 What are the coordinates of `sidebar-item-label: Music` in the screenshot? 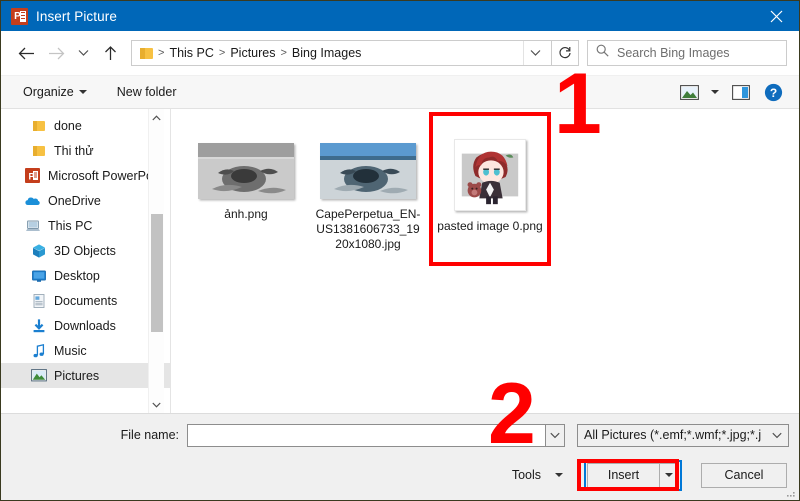 It's located at (70, 350).